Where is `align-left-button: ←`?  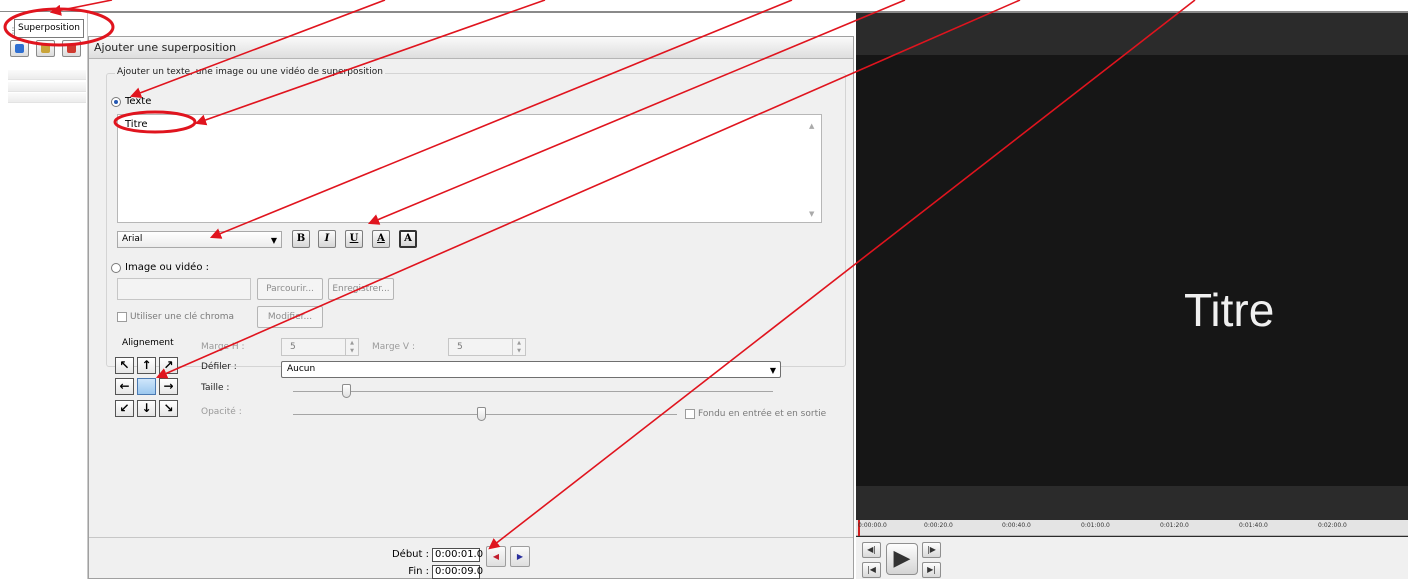 align-left-button: ← is located at coordinates (124, 386).